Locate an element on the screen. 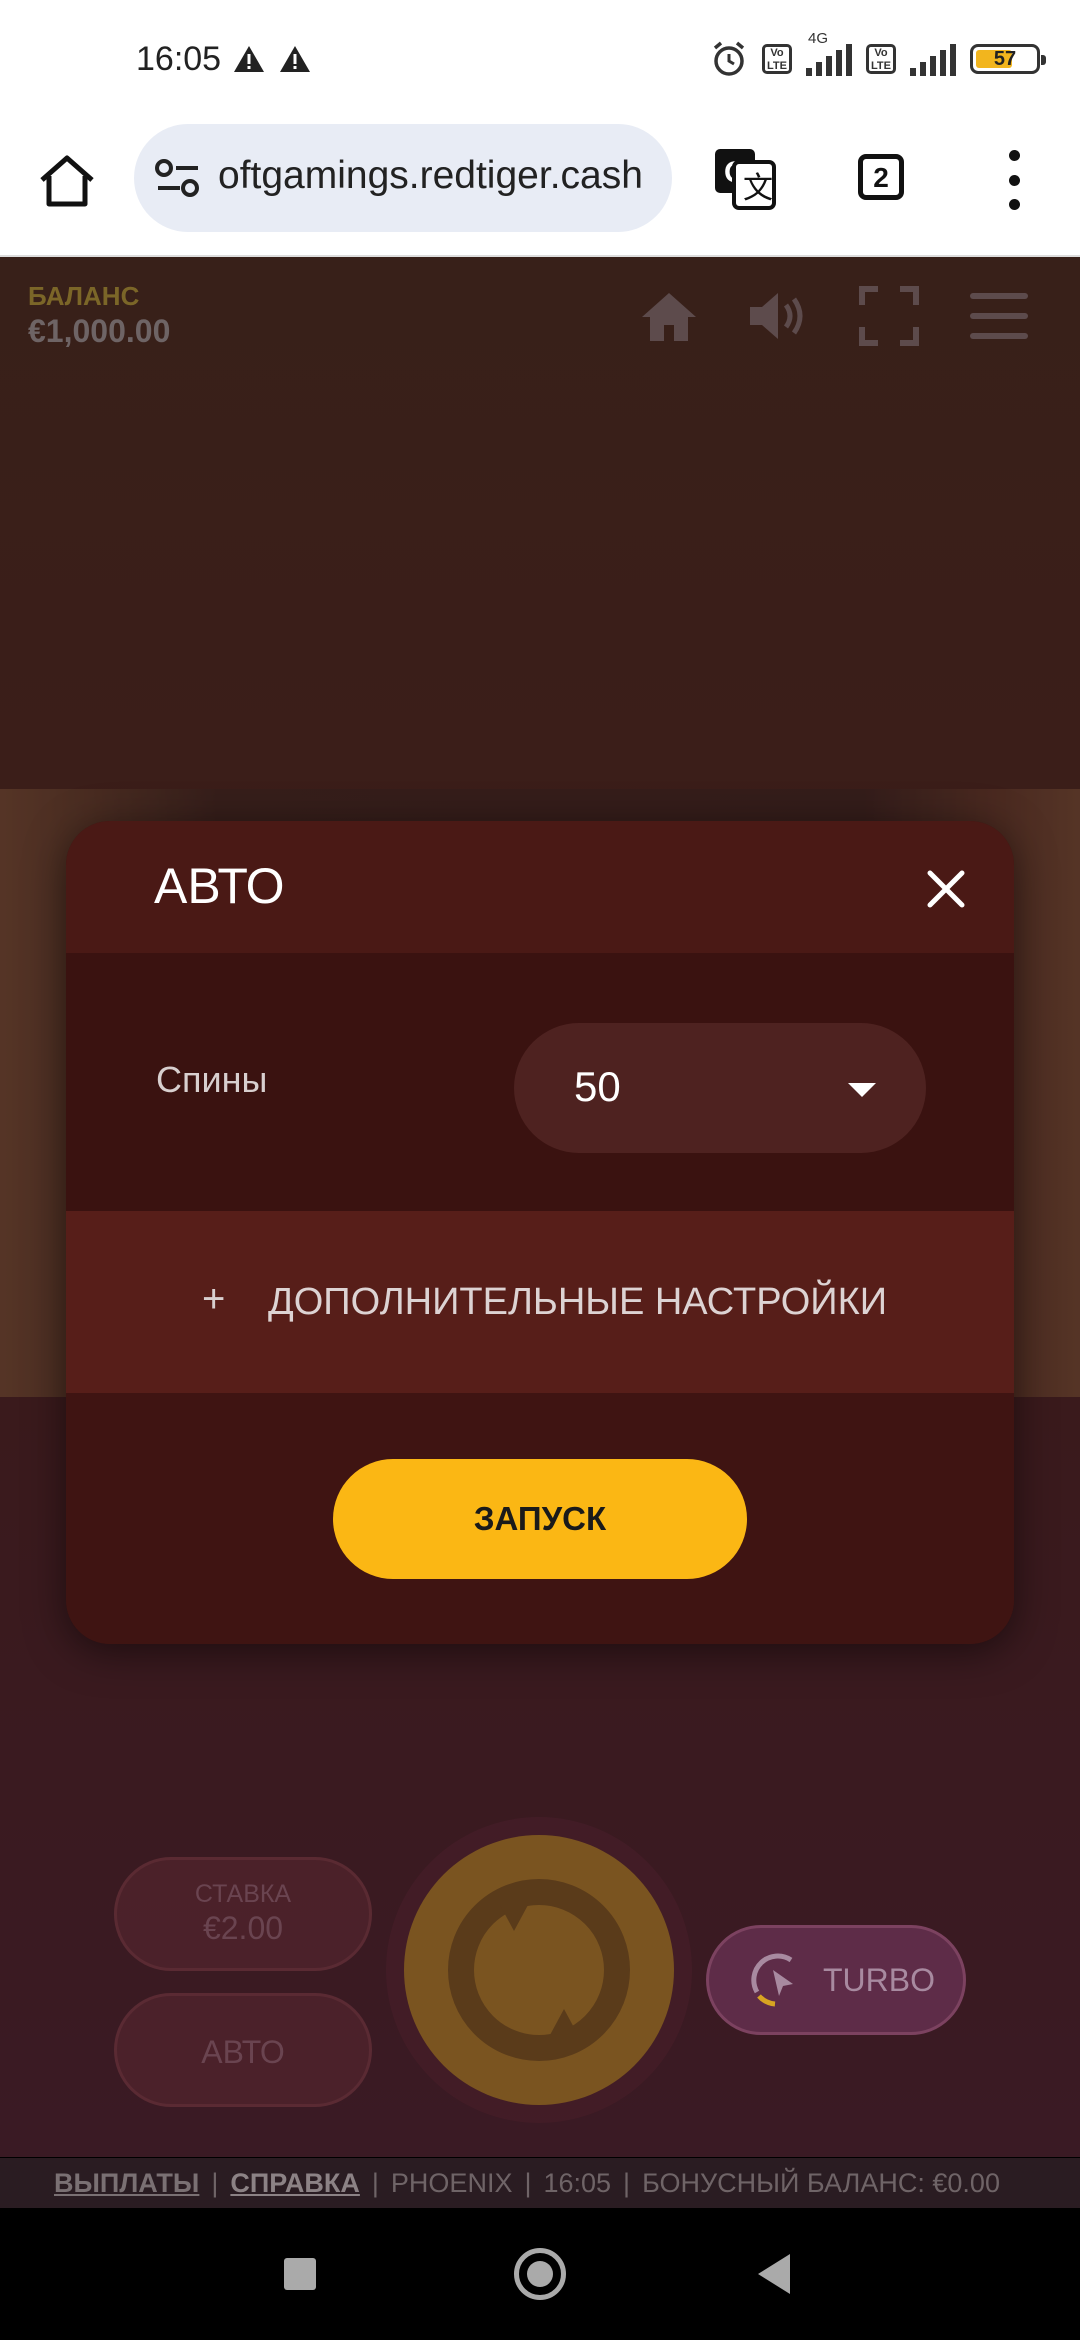 The width and height of the screenshot is (1080, 2340). signal-icon: 4G is located at coordinates (829, 53).